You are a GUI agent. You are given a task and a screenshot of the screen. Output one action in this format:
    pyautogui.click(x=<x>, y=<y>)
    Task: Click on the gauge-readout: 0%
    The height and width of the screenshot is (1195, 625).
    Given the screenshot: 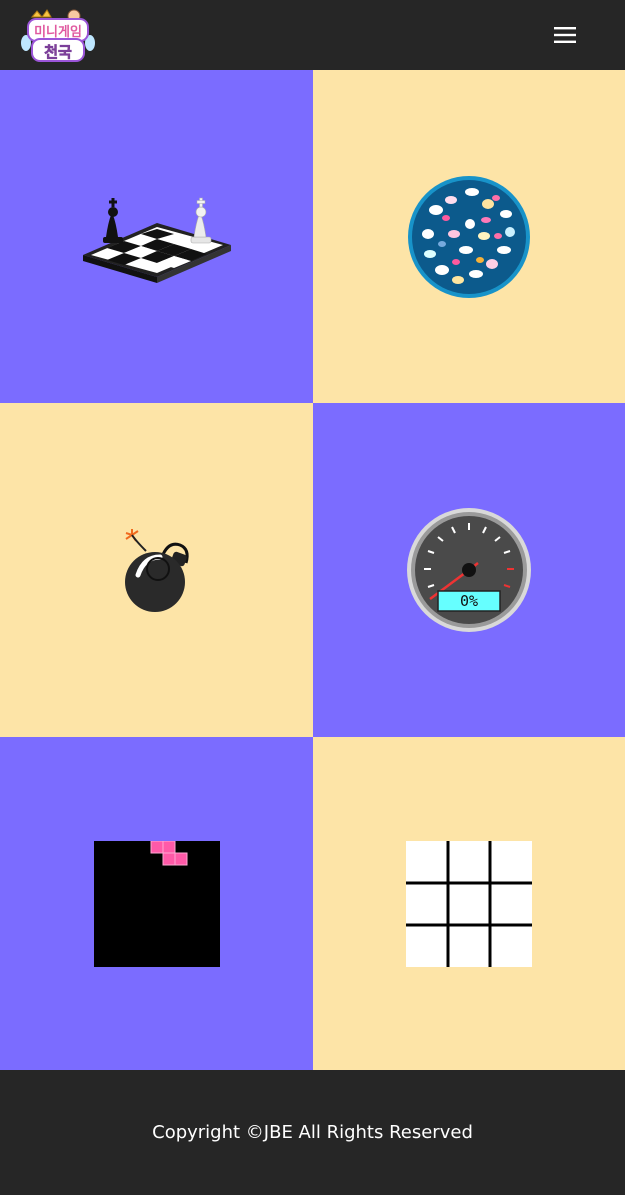 What is the action you would take?
    pyautogui.click(x=469, y=601)
    